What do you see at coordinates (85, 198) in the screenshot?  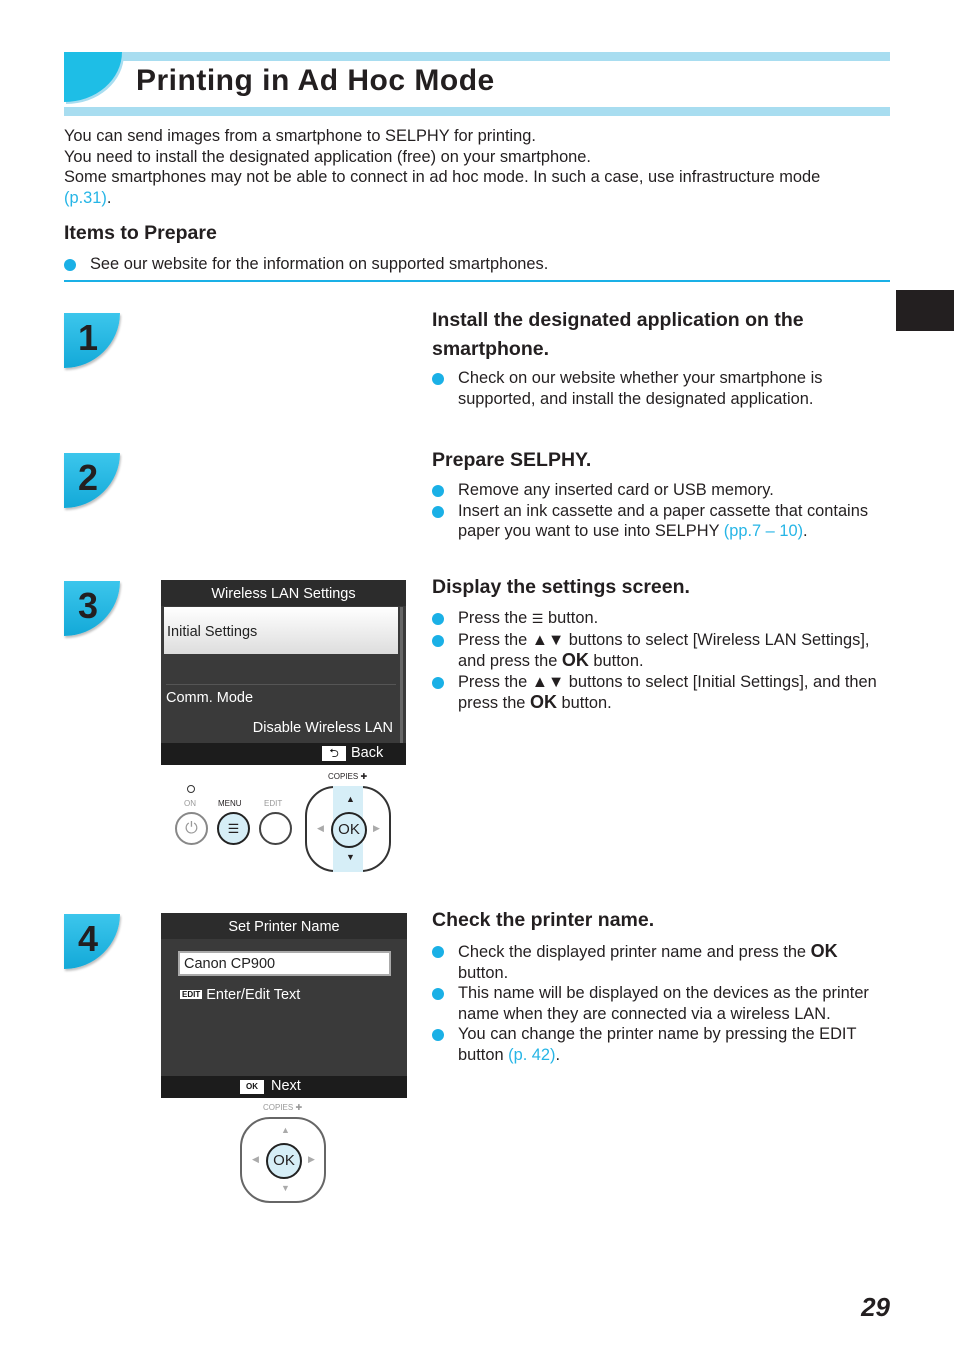 I see `page-link: (p.31)` at bounding box center [85, 198].